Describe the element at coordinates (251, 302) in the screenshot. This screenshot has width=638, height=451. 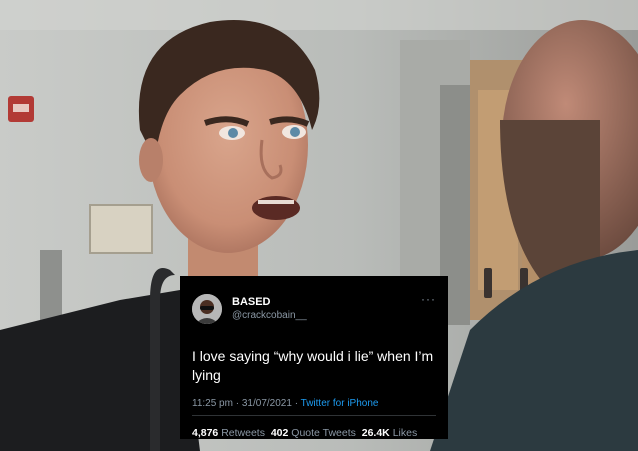
I see `display-name: BASED` at that location.